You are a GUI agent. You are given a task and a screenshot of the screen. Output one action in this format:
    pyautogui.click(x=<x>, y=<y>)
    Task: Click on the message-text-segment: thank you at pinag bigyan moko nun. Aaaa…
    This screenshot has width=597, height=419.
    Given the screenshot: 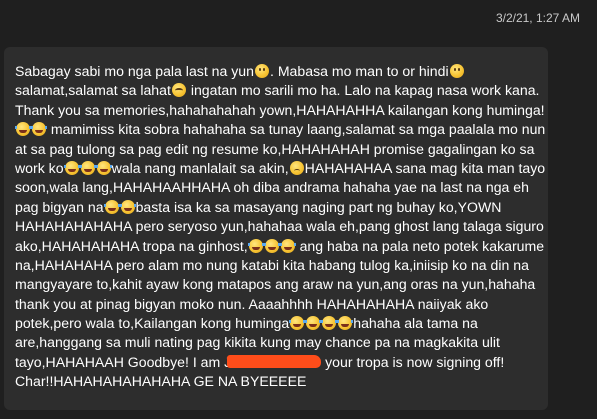 What is the action you would take?
    pyautogui.click(x=252, y=303)
    